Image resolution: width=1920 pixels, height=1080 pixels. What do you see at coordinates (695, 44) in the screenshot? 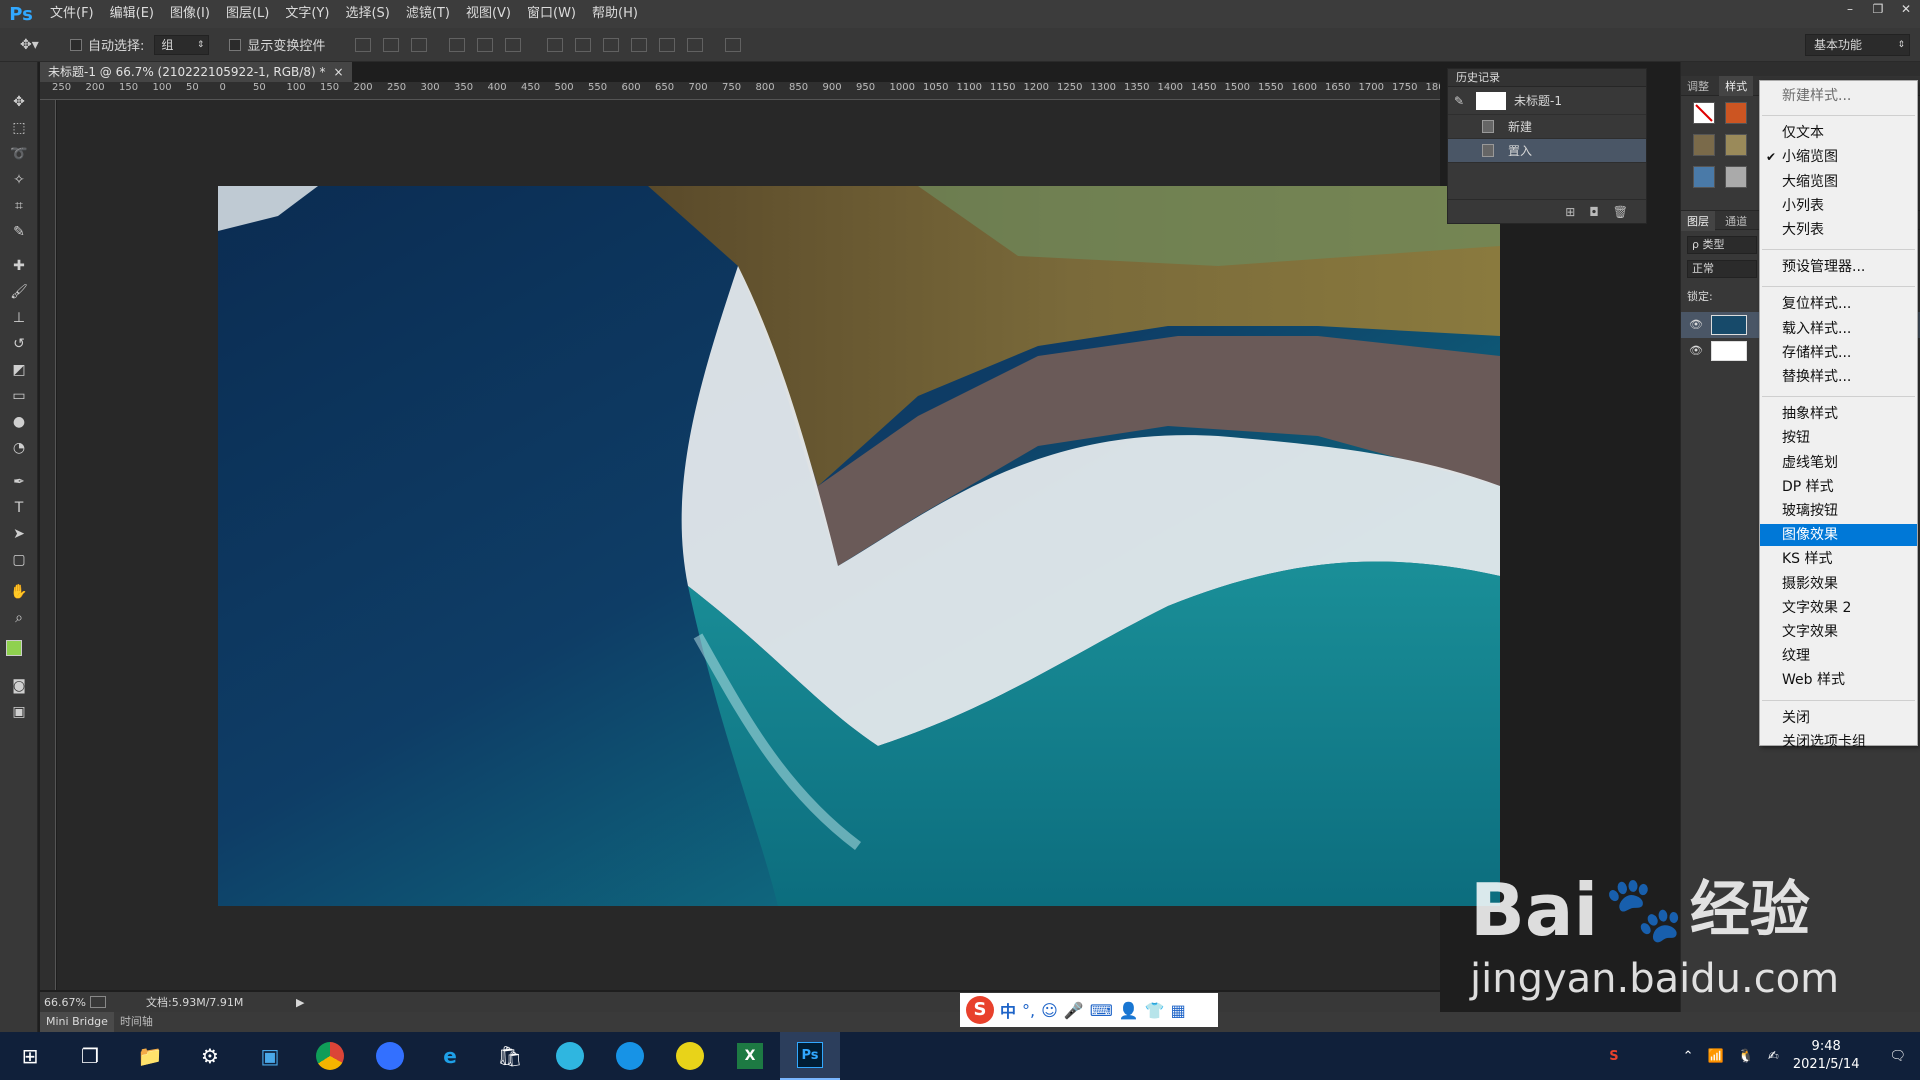
I see `distribute-right-icon` at bounding box center [695, 44].